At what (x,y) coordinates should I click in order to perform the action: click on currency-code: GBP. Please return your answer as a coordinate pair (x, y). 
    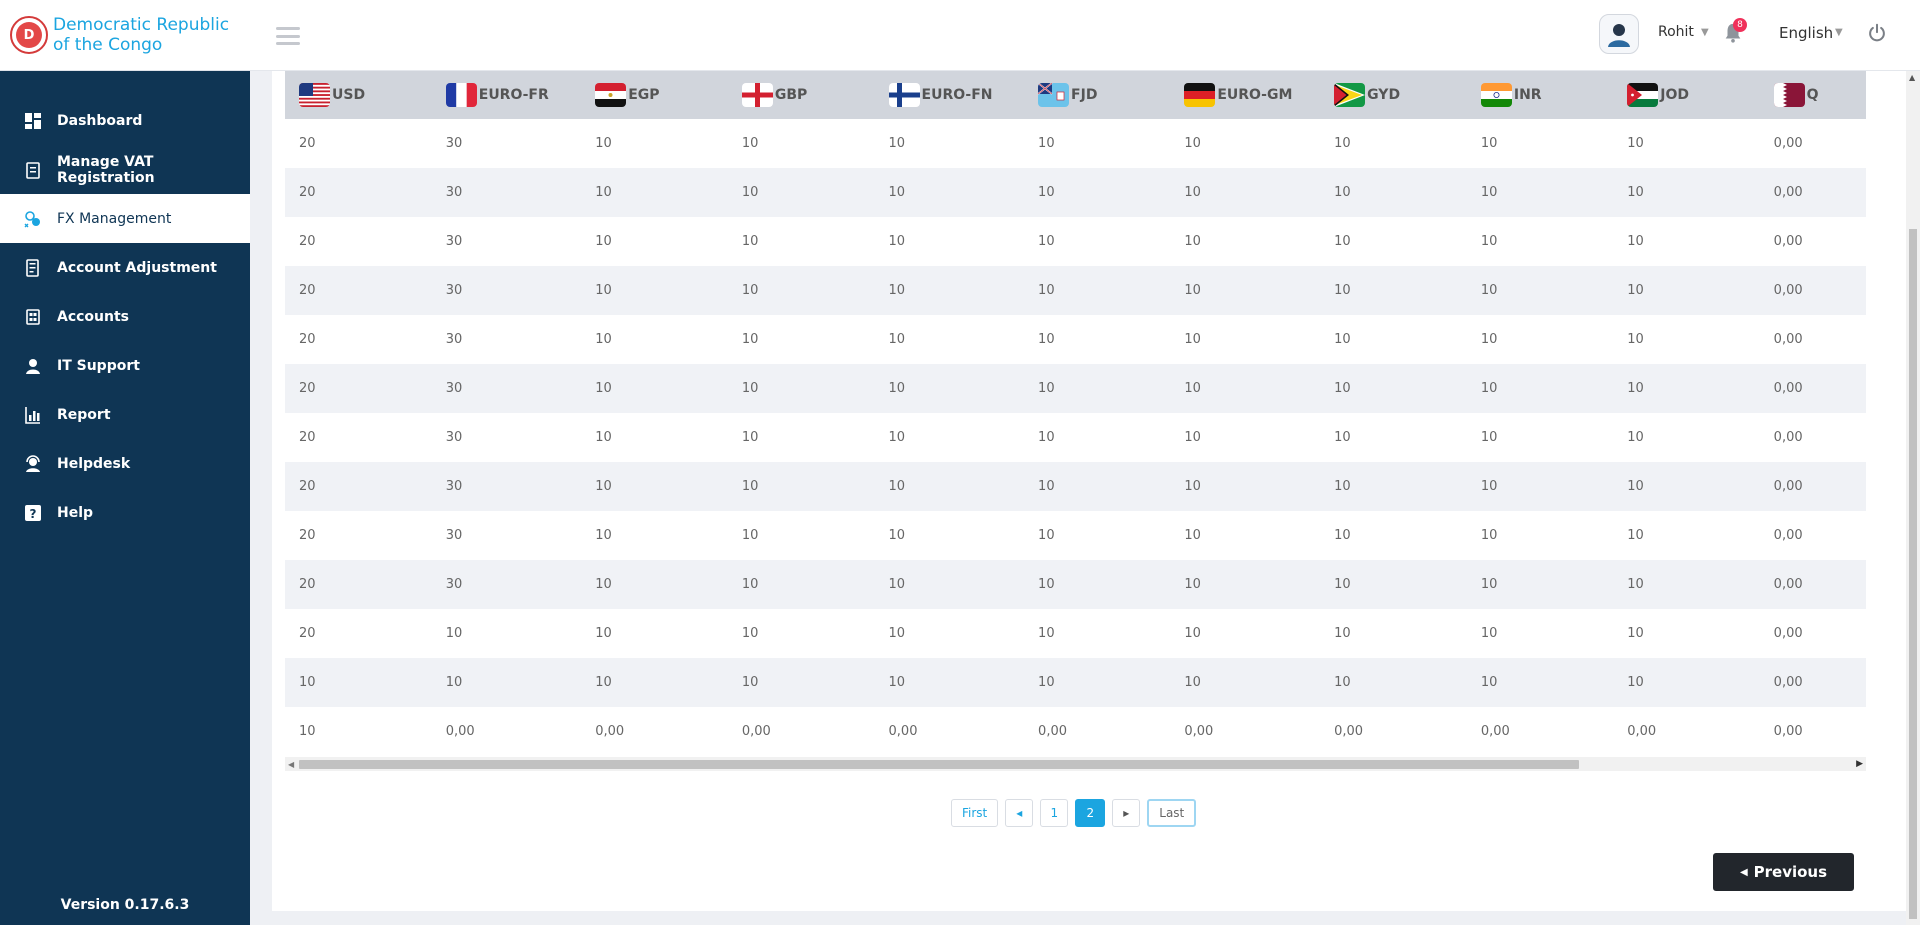
    Looking at the image, I should click on (791, 95).